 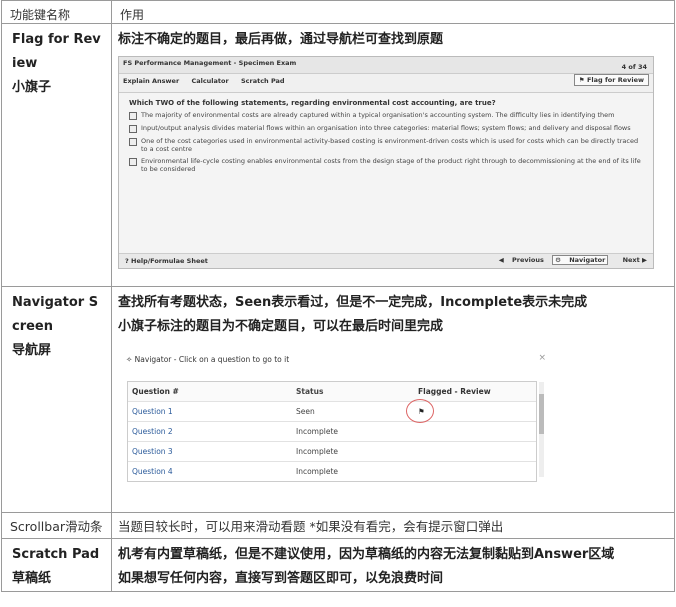 I want to click on table-row: Question 1 Seen ⚑, so click(x=332, y=411).